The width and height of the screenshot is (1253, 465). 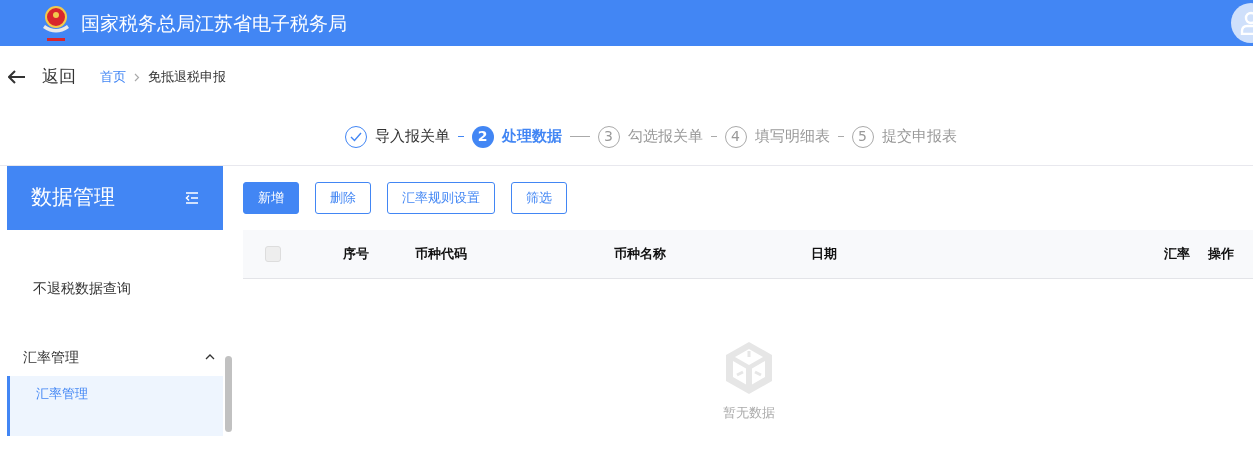 I want to click on step-label: 提交申报表, so click(x=919, y=137).